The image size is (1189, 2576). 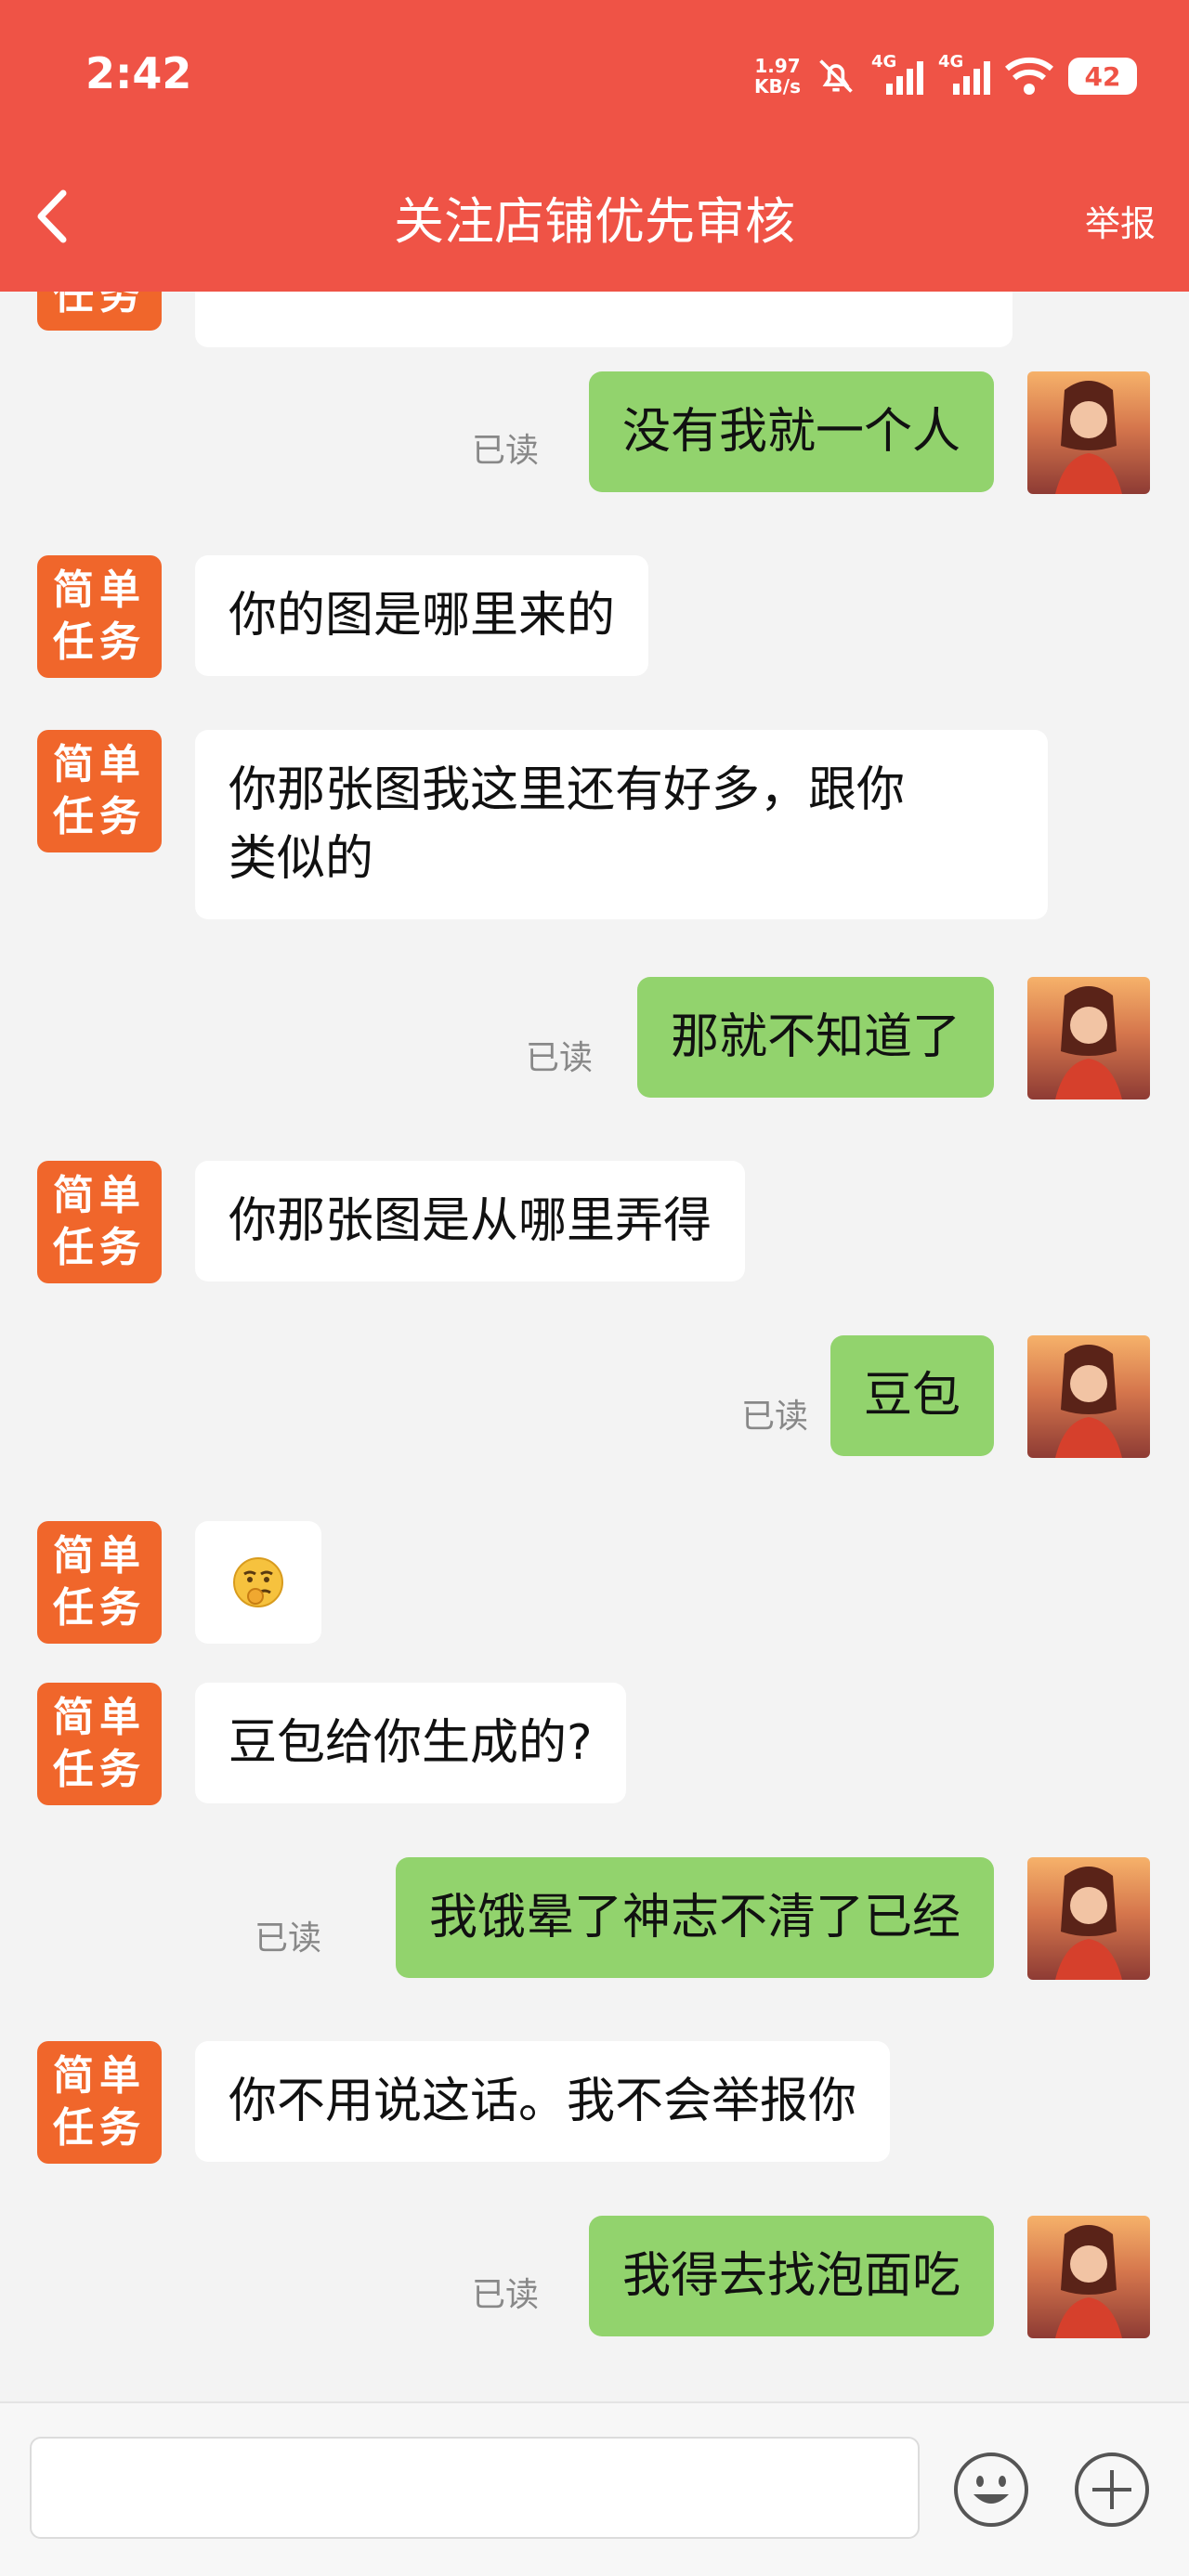 What do you see at coordinates (621, 825) in the screenshot?
I see `message-bubble-incoming: 你那张图我这里还有好多，跟你 类似的` at bounding box center [621, 825].